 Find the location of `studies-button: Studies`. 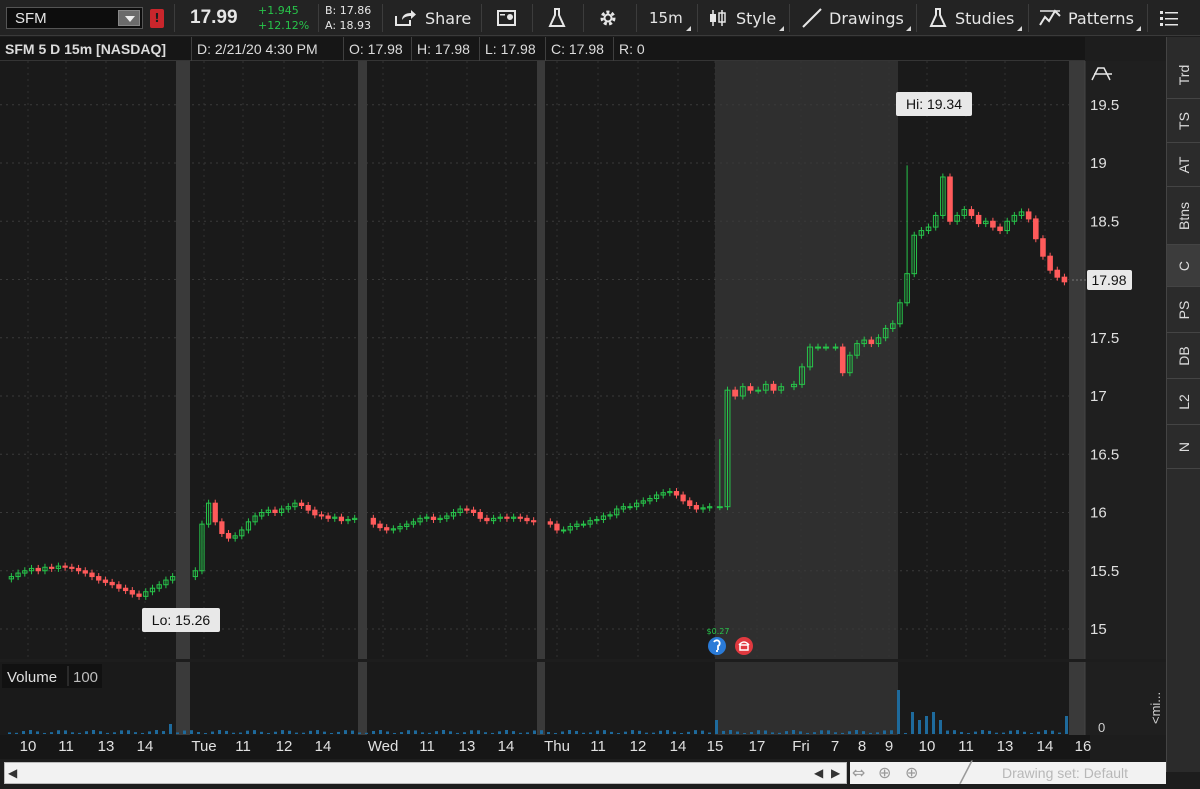

studies-button: Studies is located at coordinates (976, 18).